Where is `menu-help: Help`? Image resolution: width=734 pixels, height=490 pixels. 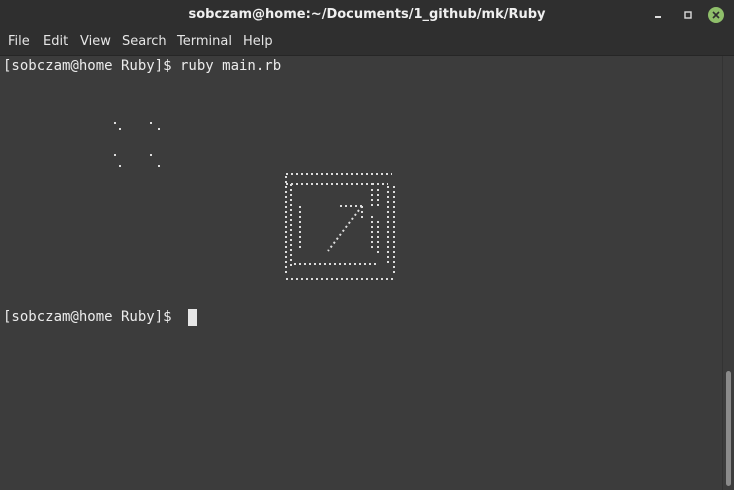 menu-help: Help is located at coordinates (258, 41).